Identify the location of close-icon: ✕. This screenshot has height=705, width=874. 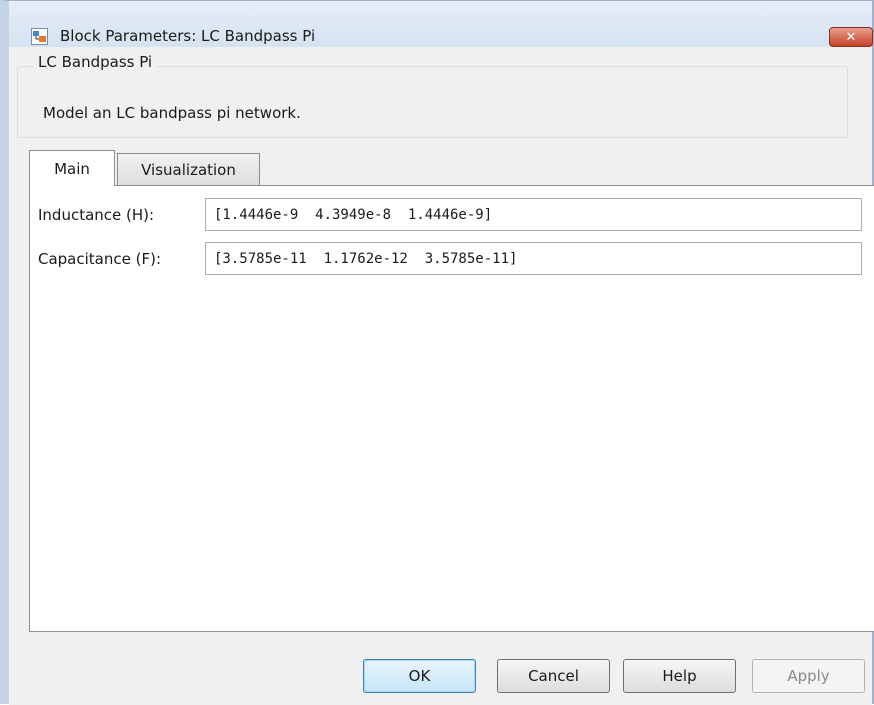
(851, 37).